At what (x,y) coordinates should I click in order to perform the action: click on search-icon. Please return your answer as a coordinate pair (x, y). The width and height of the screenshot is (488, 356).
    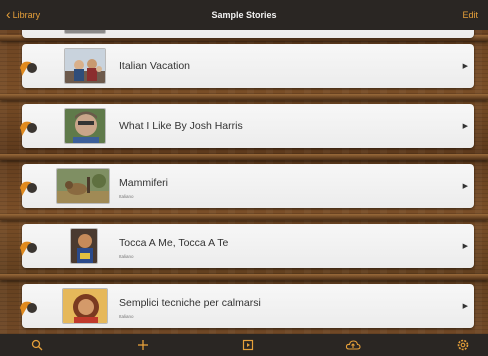
    Looking at the image, I should click on (37, 345).